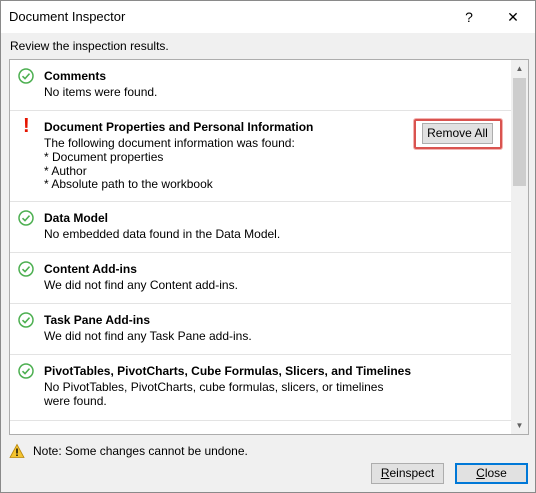 The width and height of the screenshot is (536, 493). I want to click on title-bar: Document Inspector ? ✕, so click(268, 17).